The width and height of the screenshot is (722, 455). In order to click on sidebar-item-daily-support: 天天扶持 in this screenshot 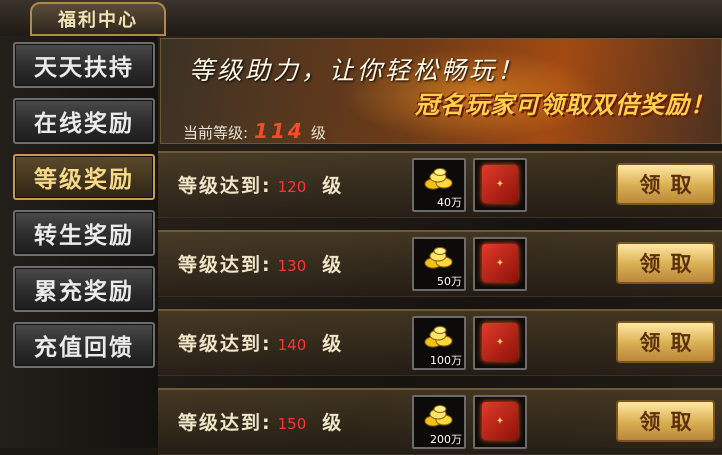, I will do `click(84, 65)`.